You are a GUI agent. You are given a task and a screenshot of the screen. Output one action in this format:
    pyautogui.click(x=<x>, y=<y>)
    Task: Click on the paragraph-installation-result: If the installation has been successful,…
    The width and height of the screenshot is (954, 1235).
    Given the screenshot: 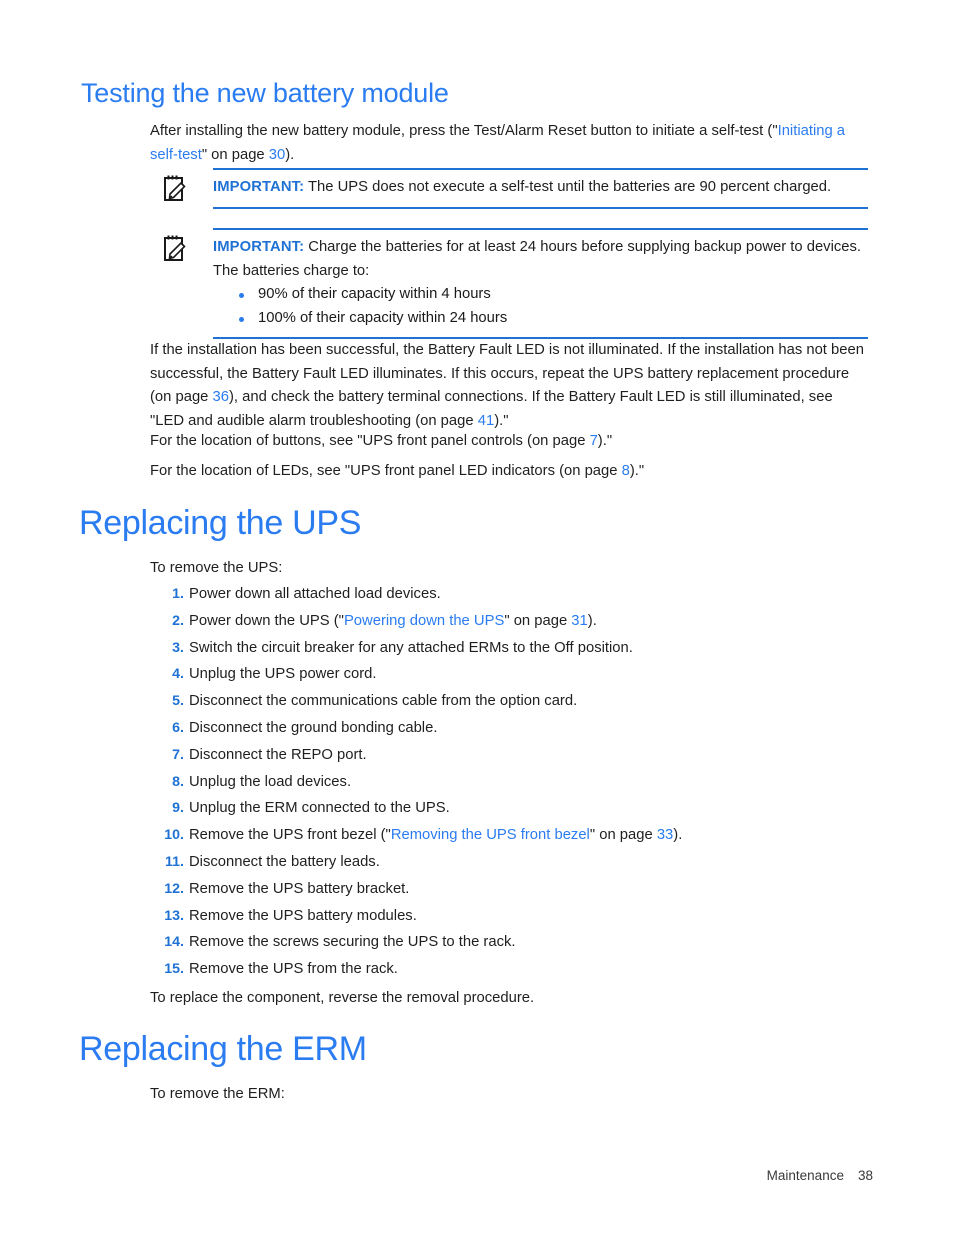 What is the action you would take?
    pyautogui.click(x=509, y=386)
    